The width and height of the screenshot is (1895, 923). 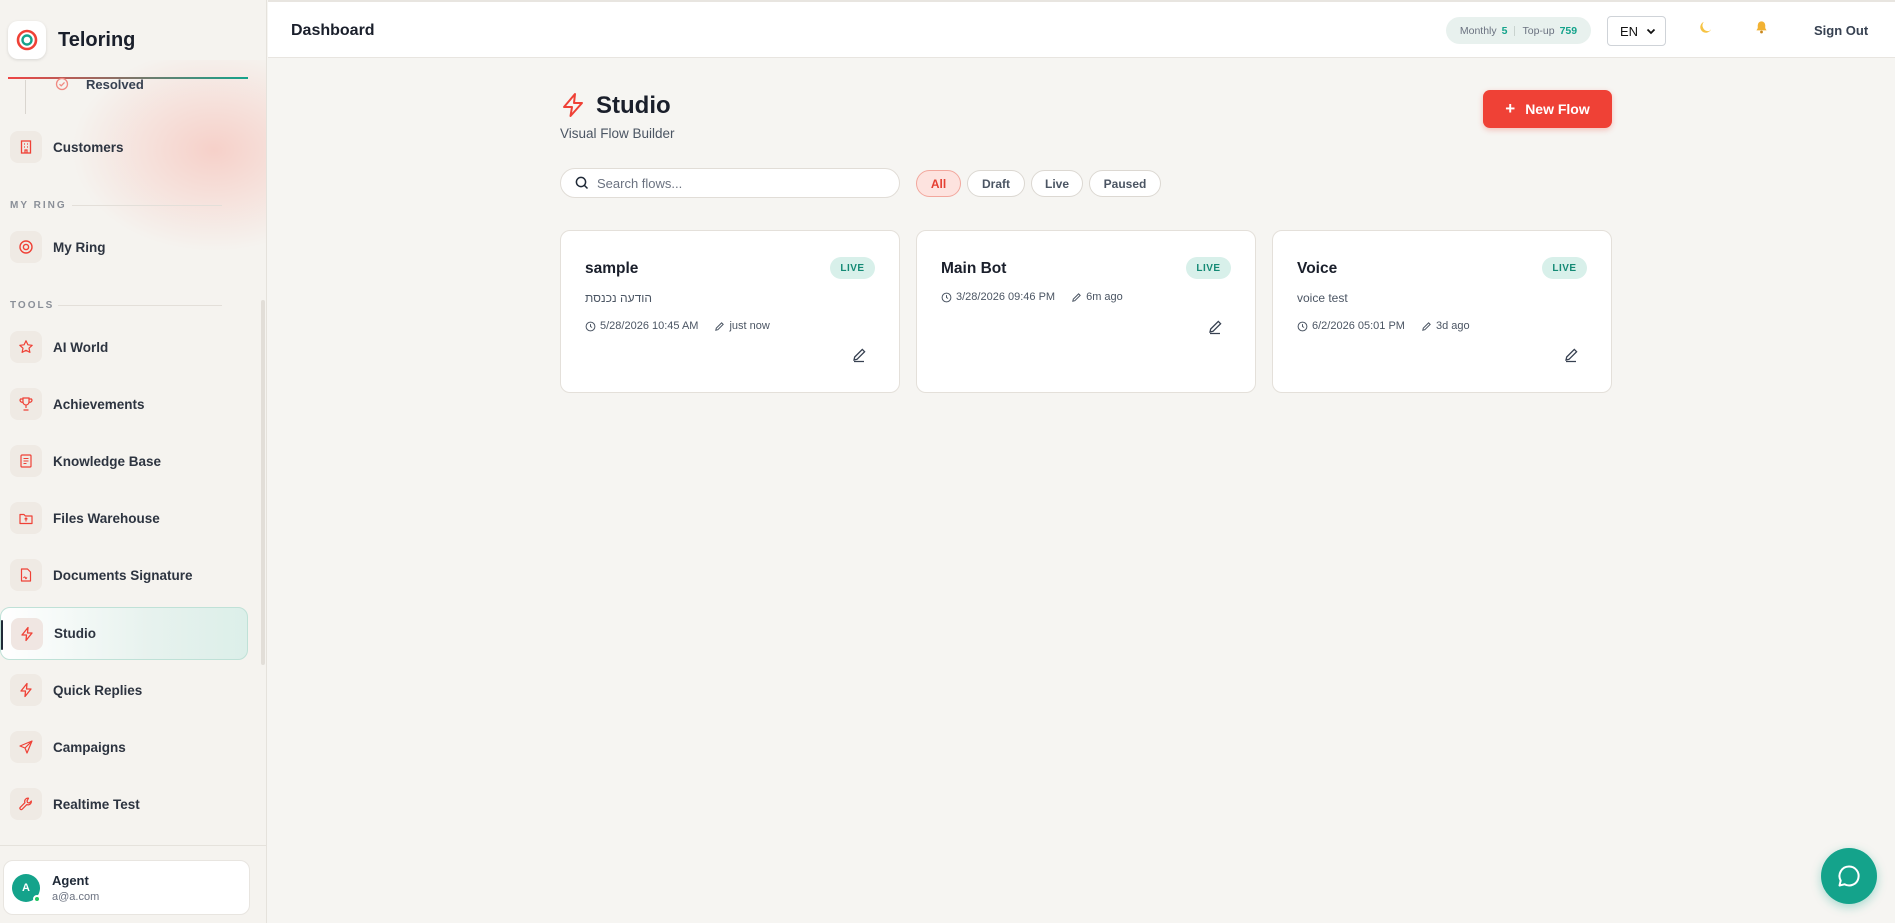 I want to click on chevron-down-icon, so click(x=1651, y=32).